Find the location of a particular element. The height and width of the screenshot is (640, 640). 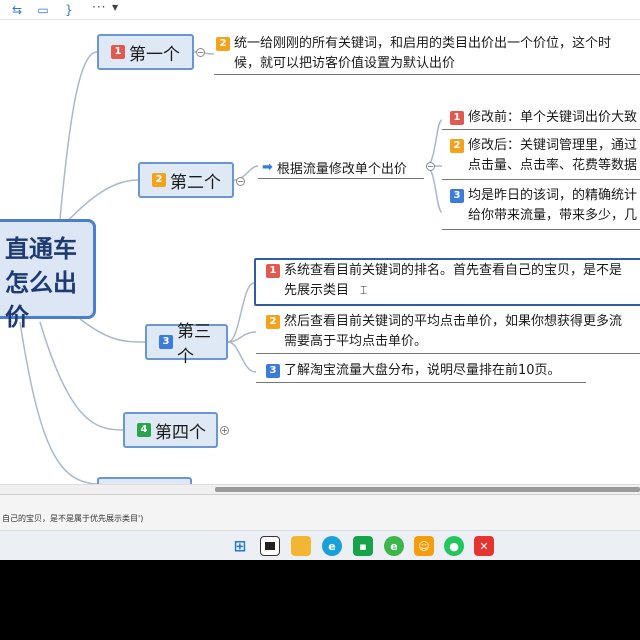

topic-2-arrow-text: 根据流量修改单个出价 is located at coordinates (341, 169).